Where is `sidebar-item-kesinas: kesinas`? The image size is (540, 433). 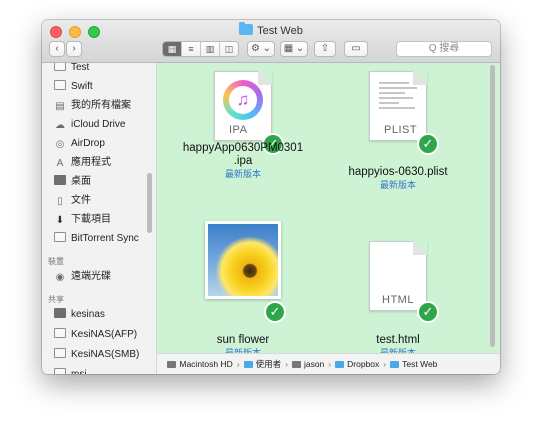
sidebar-item-kesinas: kesinas is located at coordinates (79, 315).